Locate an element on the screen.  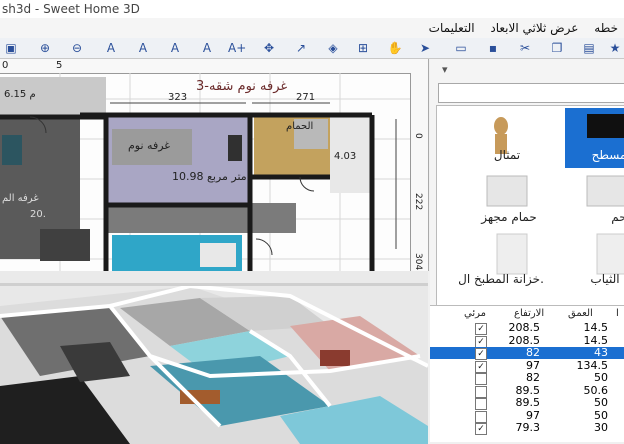
catalog-item-bathroom: حمام مجهز is located at coordinates (509, 217).